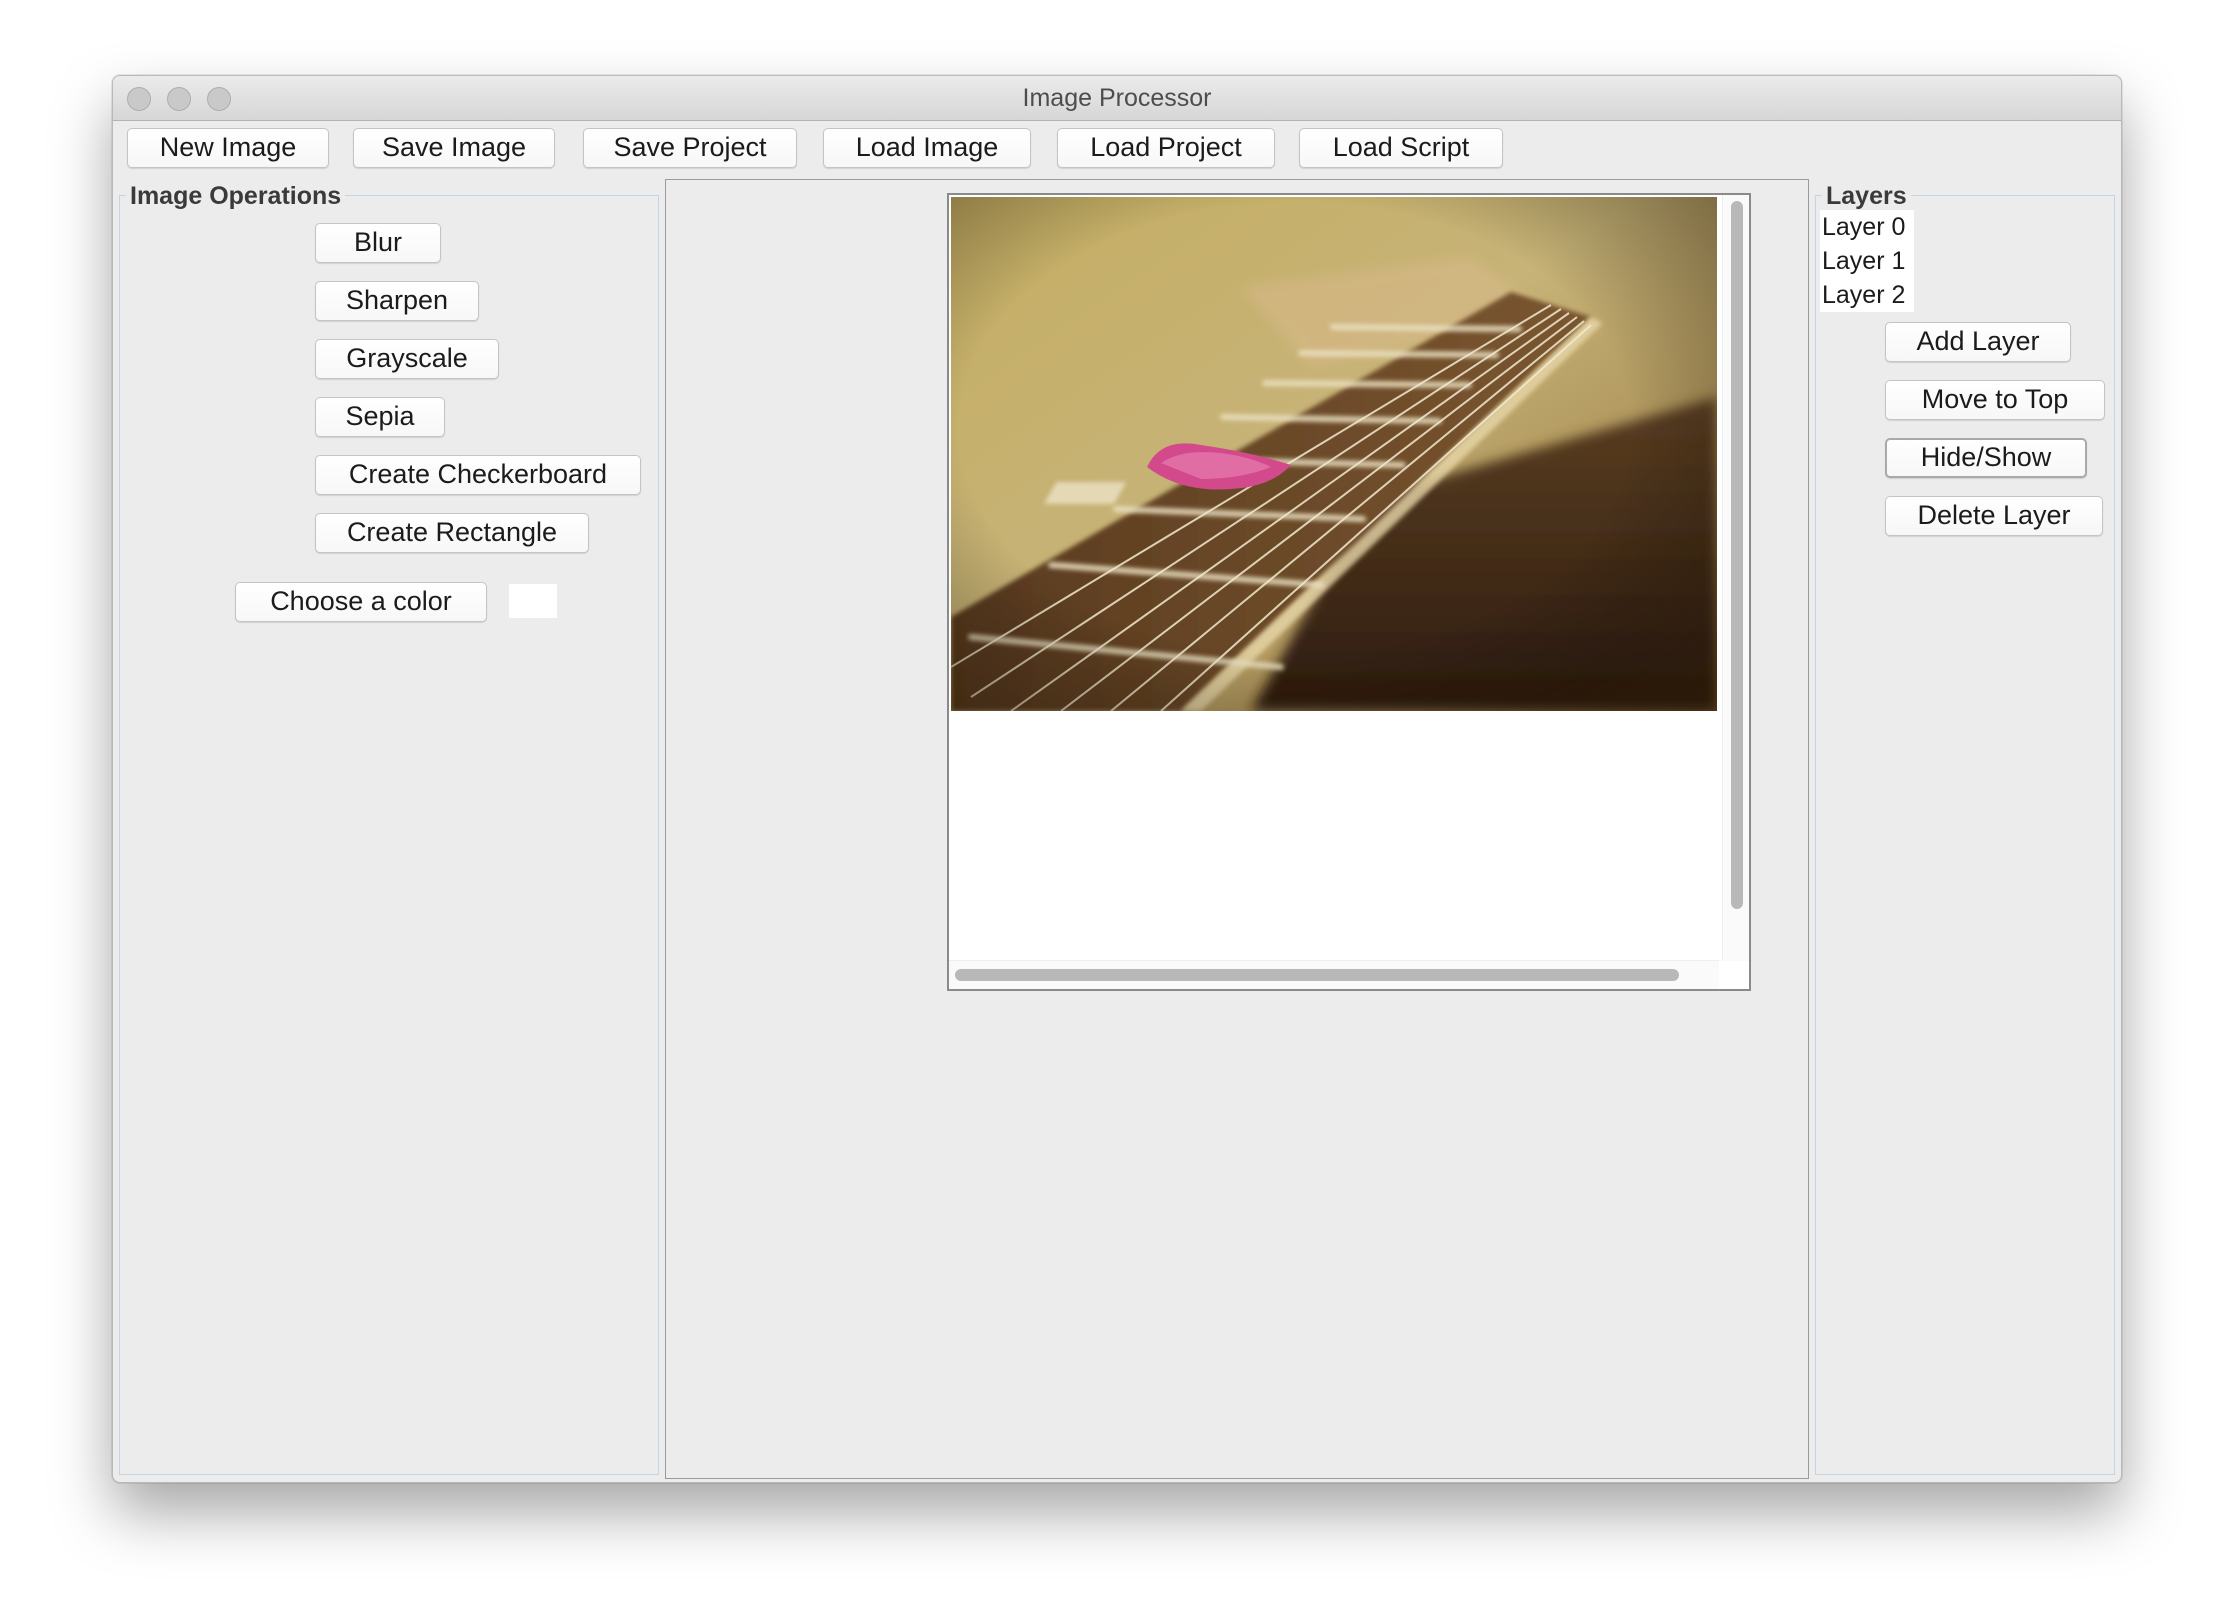 The image size is (2224, 1624). Describe the element at coordinates (397, 301) in the screenshot. I see `sharpen-button: Sharpen` at that location.